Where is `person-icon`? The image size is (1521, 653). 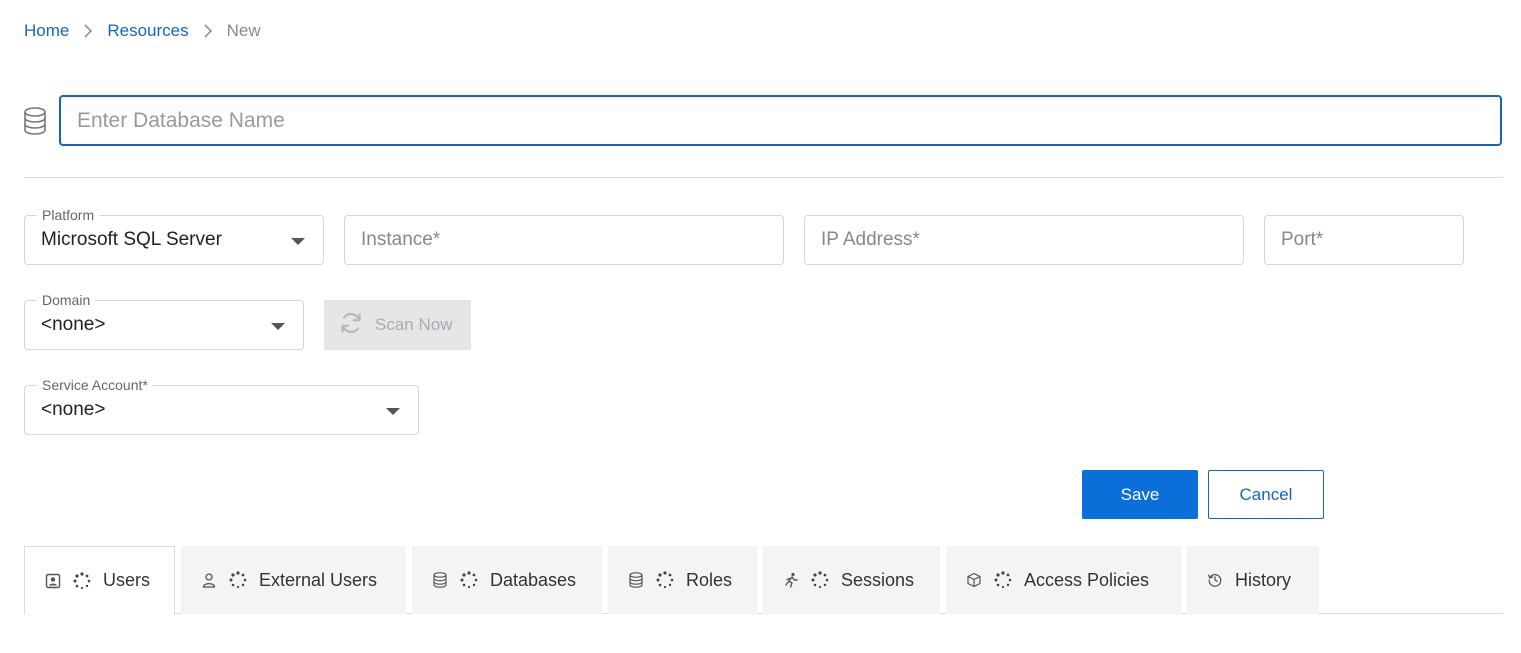
person-icon is located at coordinates (209, 580).